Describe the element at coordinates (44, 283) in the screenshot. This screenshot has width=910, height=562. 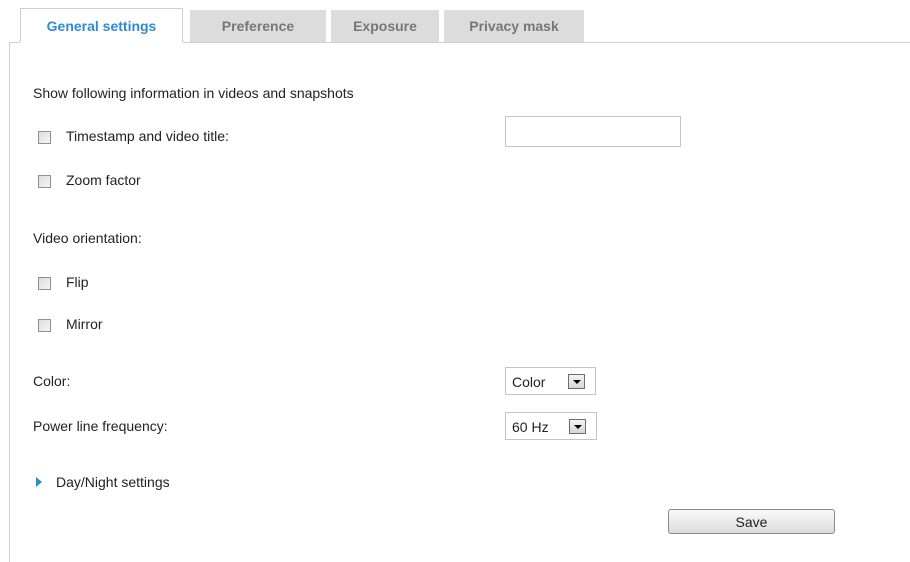
I see `flip-checkbox` at that location.